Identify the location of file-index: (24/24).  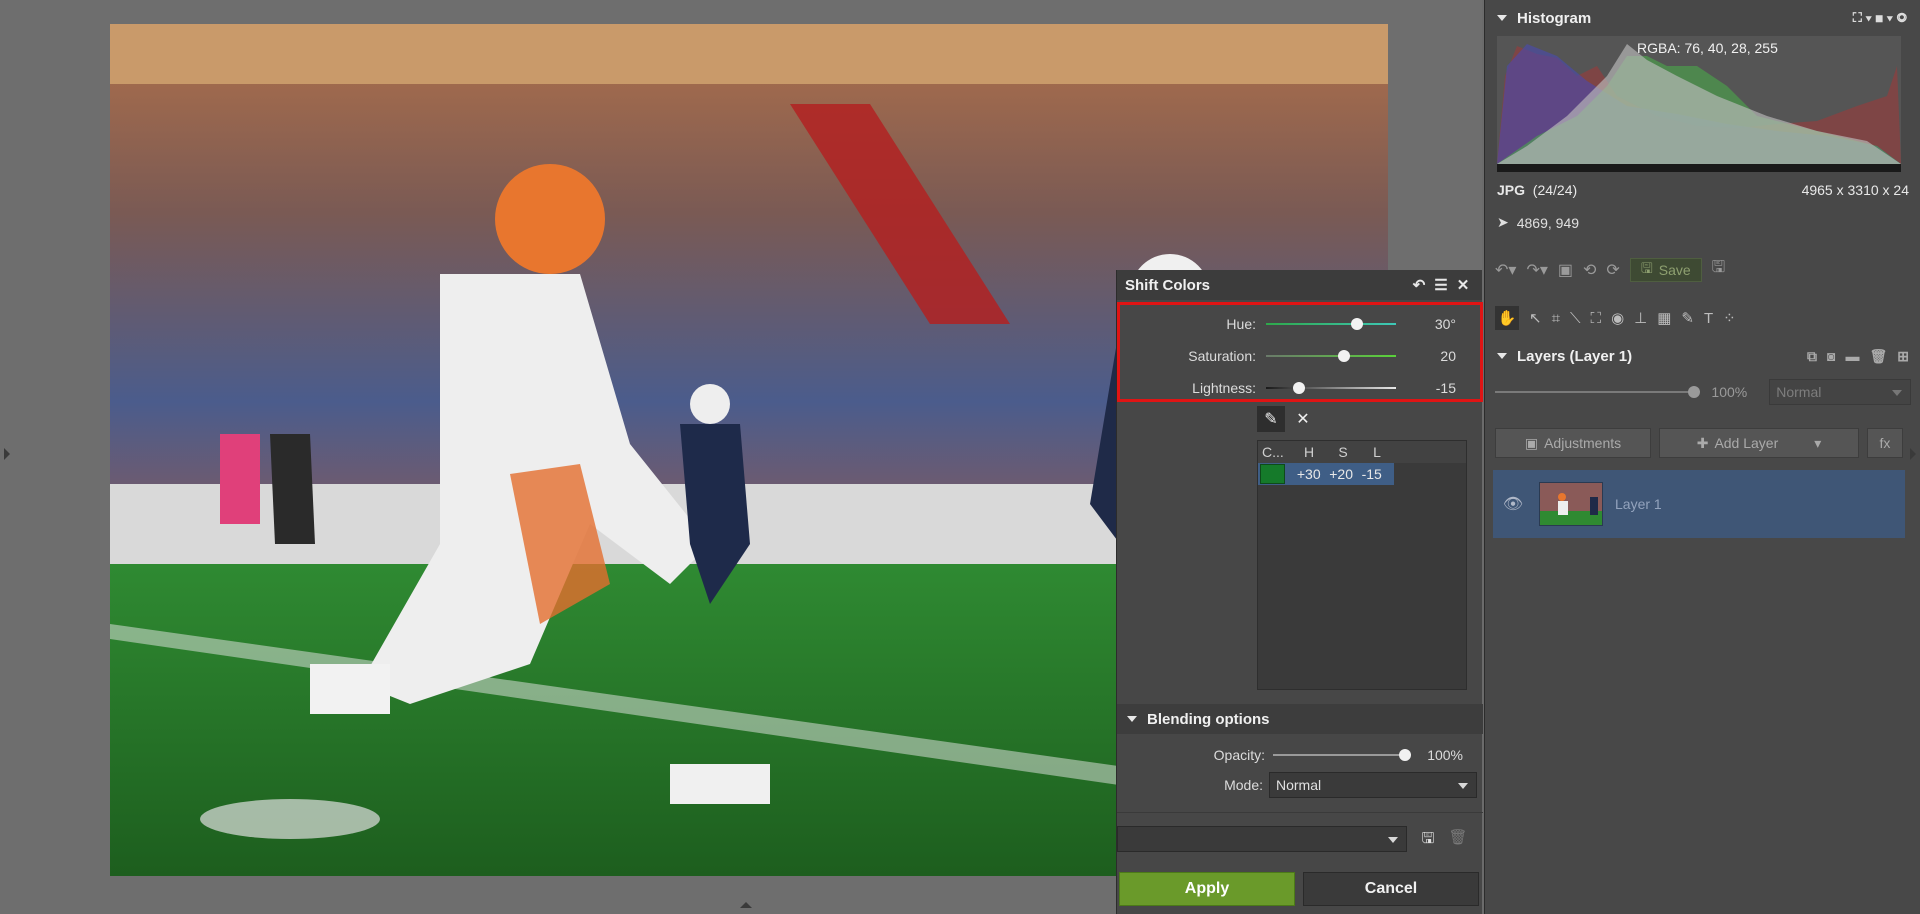
(1555, 190).